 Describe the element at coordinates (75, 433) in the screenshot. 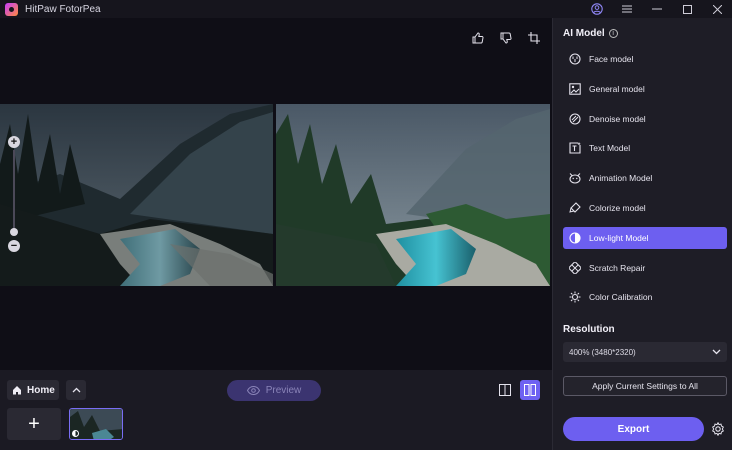

I see `low-light-badge-icon` at that location.